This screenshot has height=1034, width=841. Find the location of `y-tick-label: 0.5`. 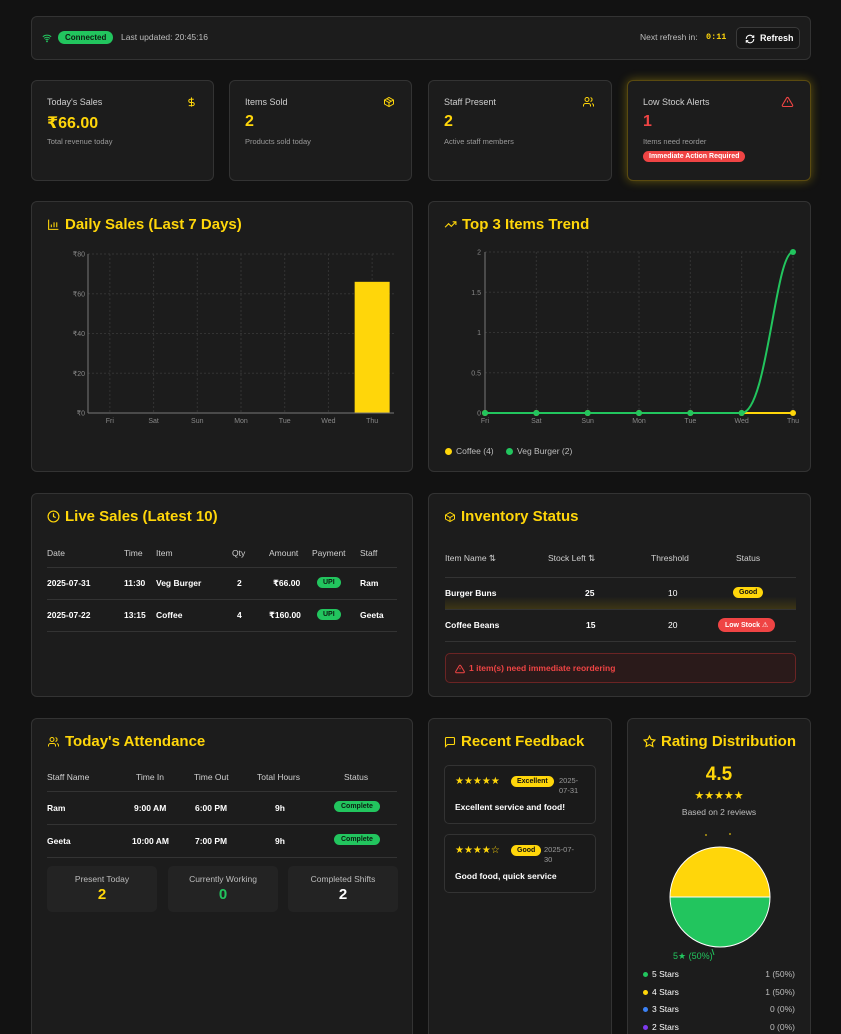

y-tick-label: 0.5 is located at coordinates (476, 373).